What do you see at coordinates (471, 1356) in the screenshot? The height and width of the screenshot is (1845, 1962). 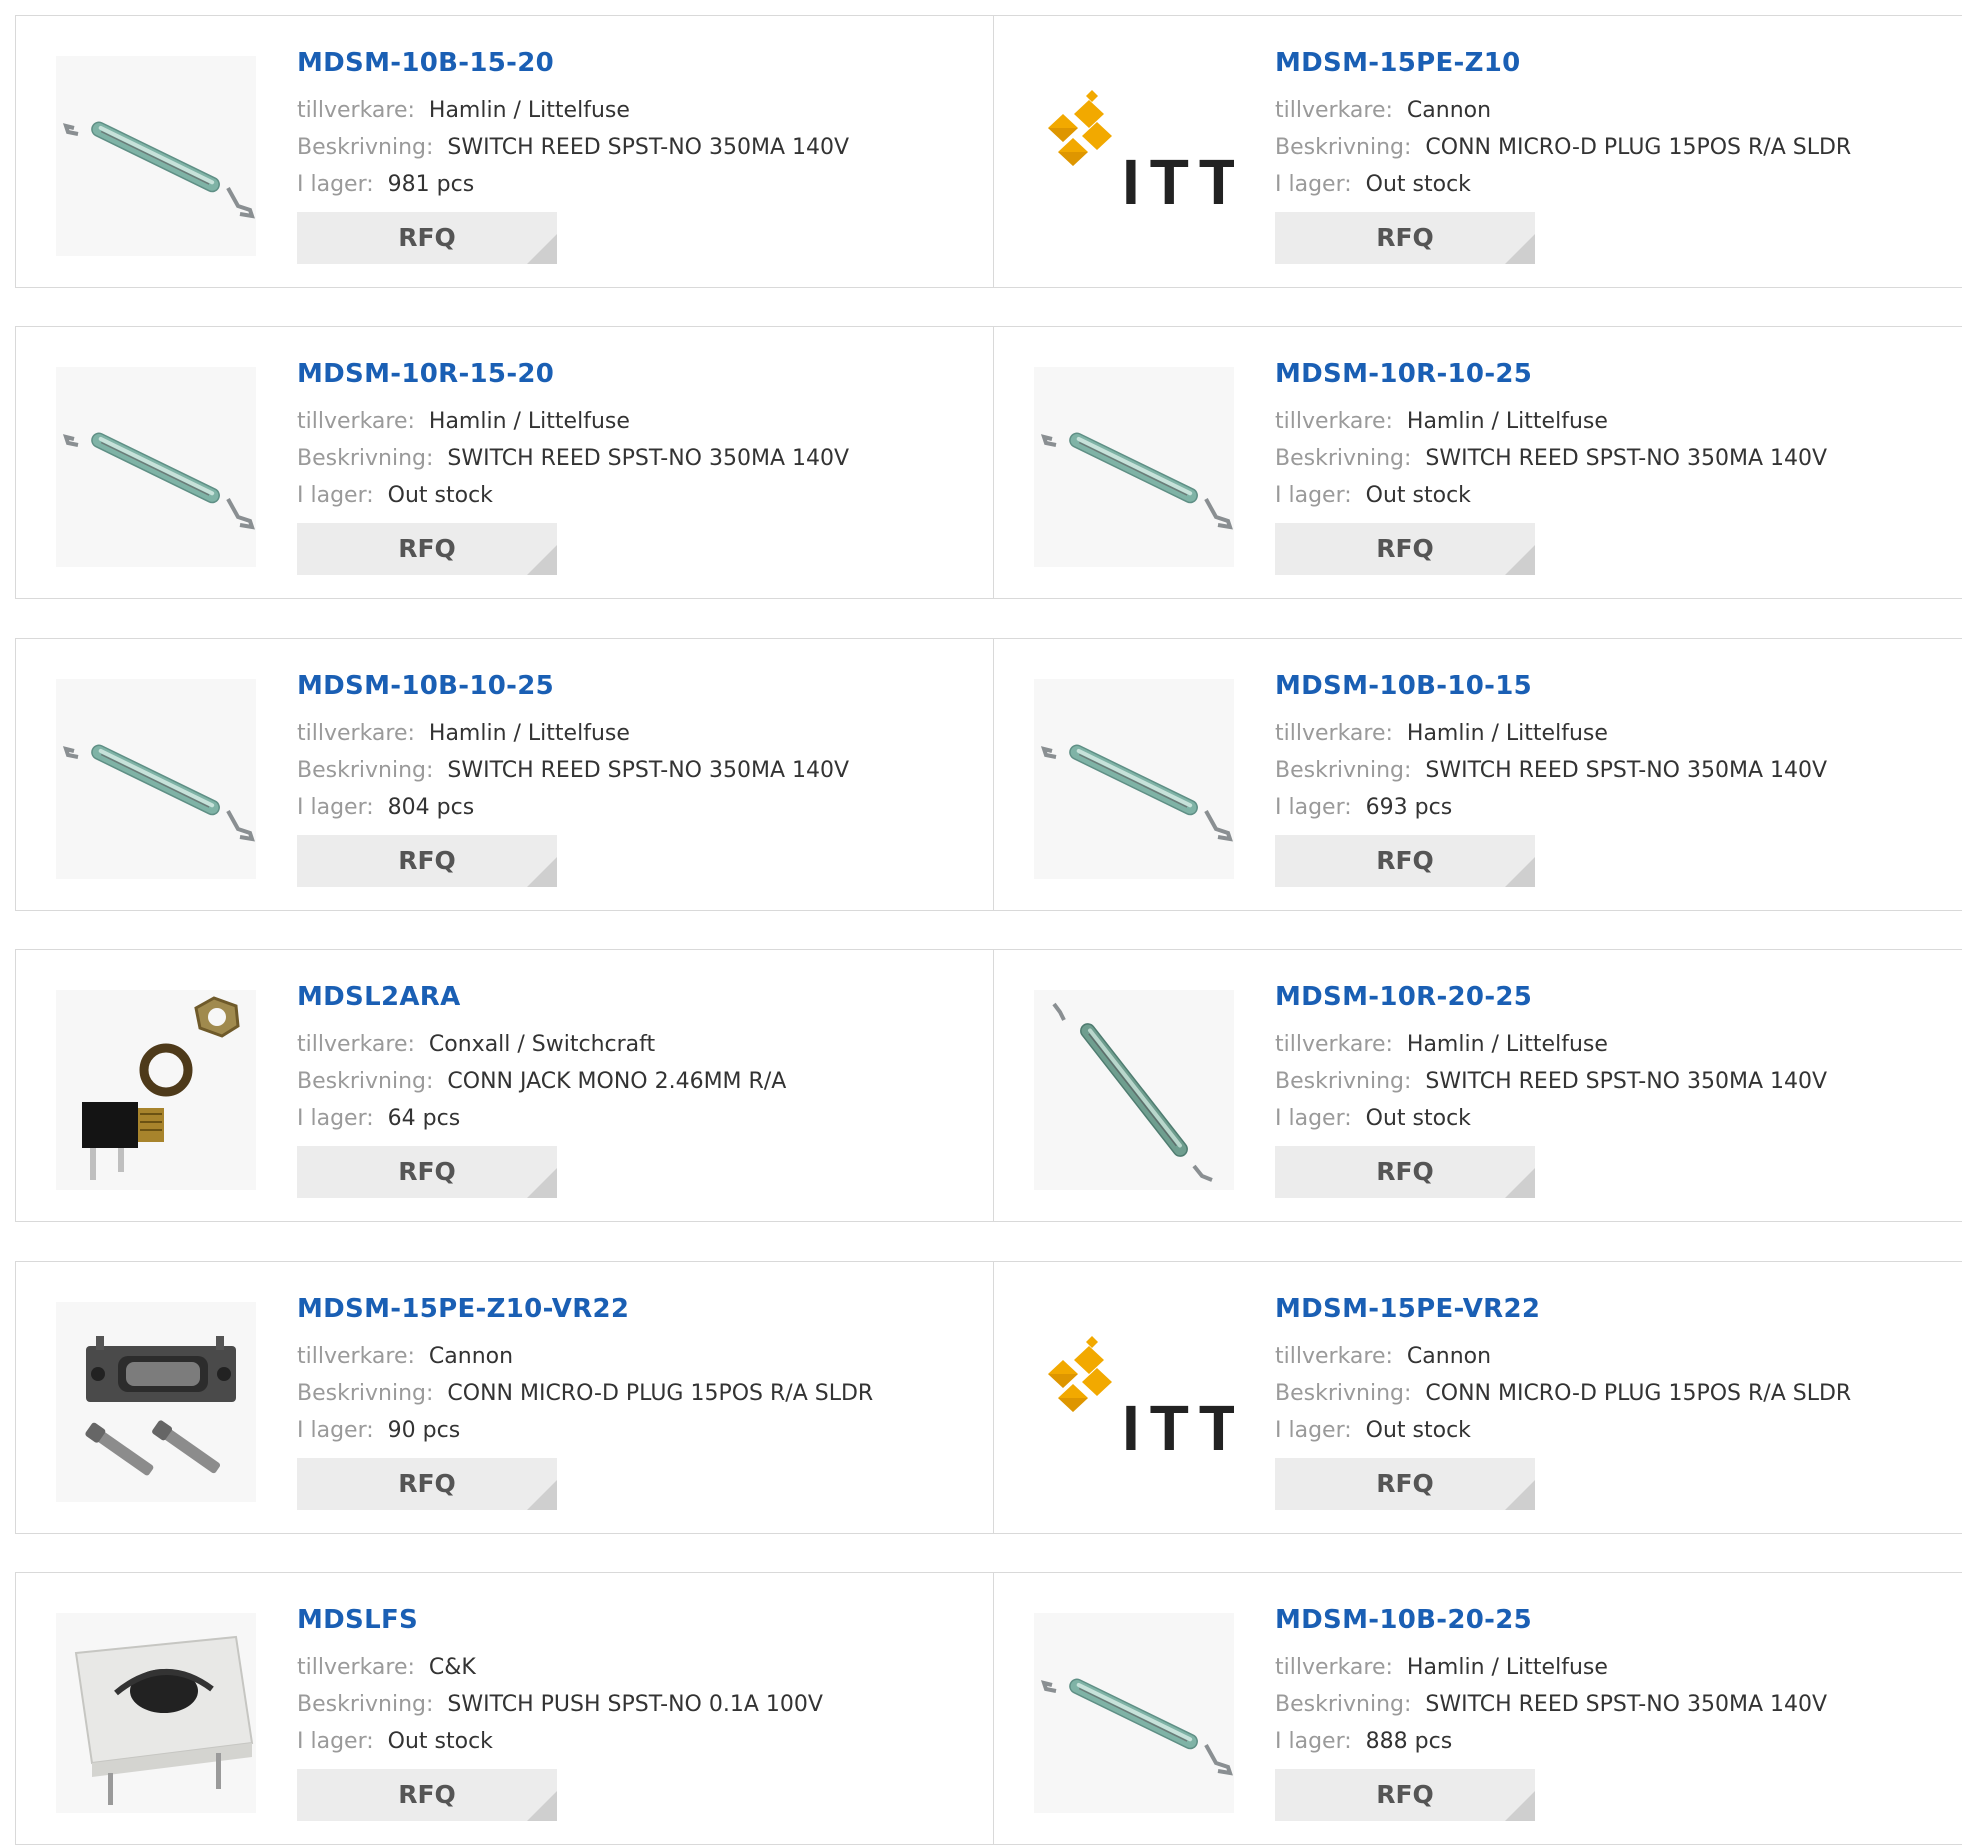 I see `manufacturer-value: Cannon` at bounding box center [471, 1356].